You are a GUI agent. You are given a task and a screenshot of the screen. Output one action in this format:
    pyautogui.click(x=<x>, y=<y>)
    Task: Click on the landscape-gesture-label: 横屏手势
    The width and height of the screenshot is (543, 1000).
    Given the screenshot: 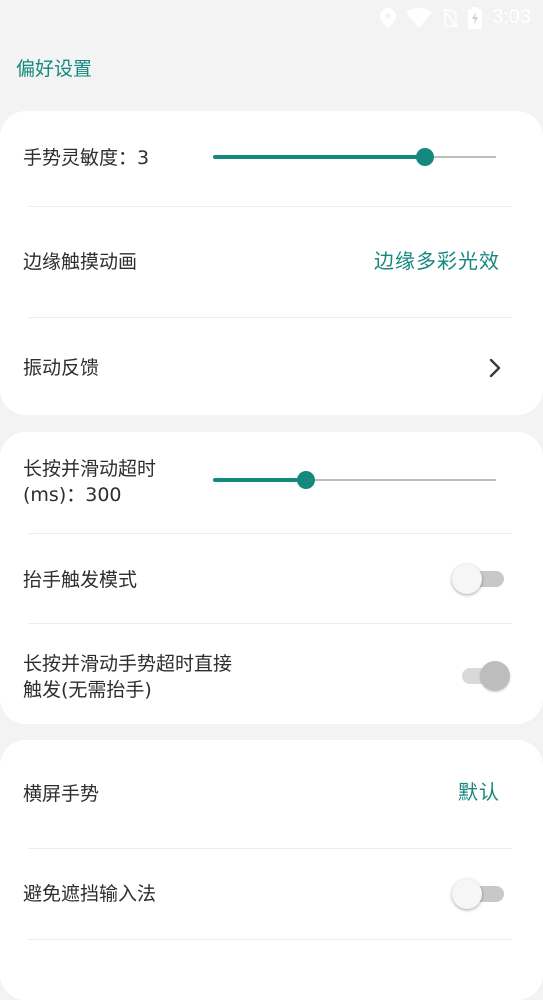 What is the action you would take?
    pyautogui.click(x=61, y=794)
    